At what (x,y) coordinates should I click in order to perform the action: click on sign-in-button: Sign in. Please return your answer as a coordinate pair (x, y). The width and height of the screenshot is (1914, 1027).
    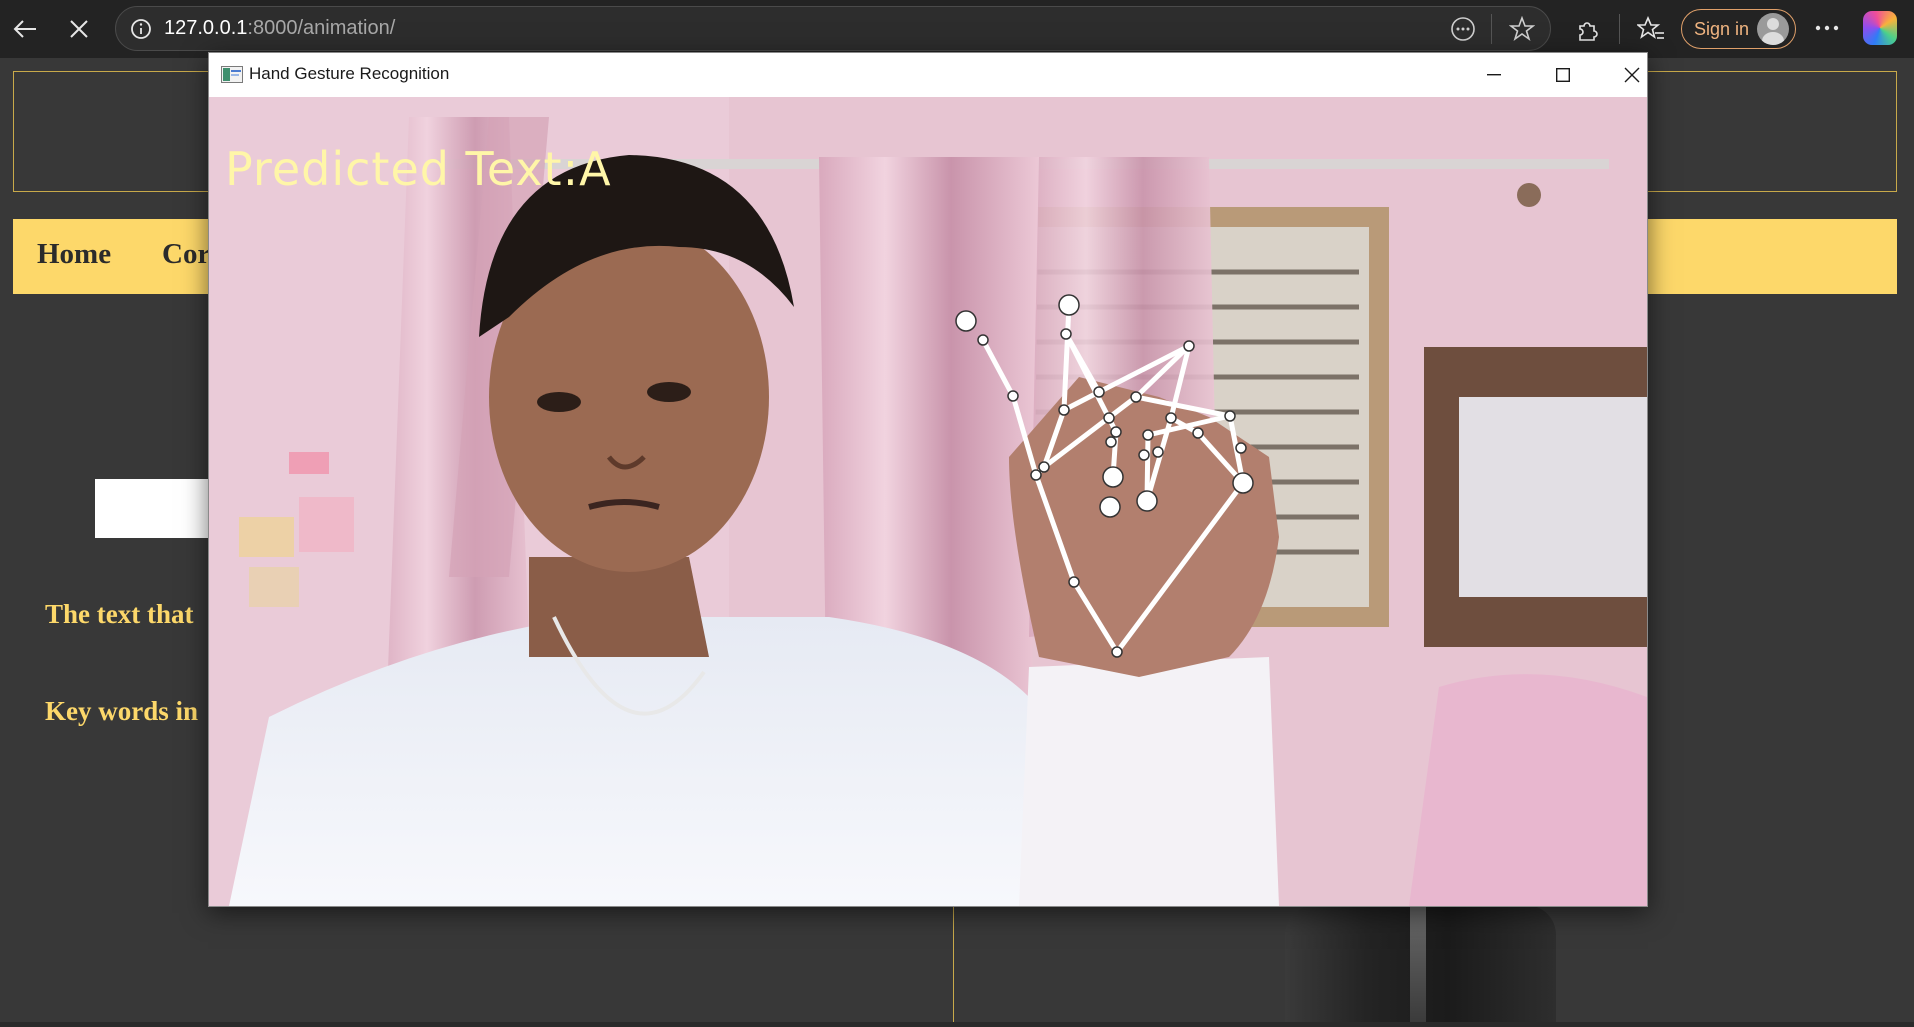
    Looking at the image, I should click on (1738, 29).